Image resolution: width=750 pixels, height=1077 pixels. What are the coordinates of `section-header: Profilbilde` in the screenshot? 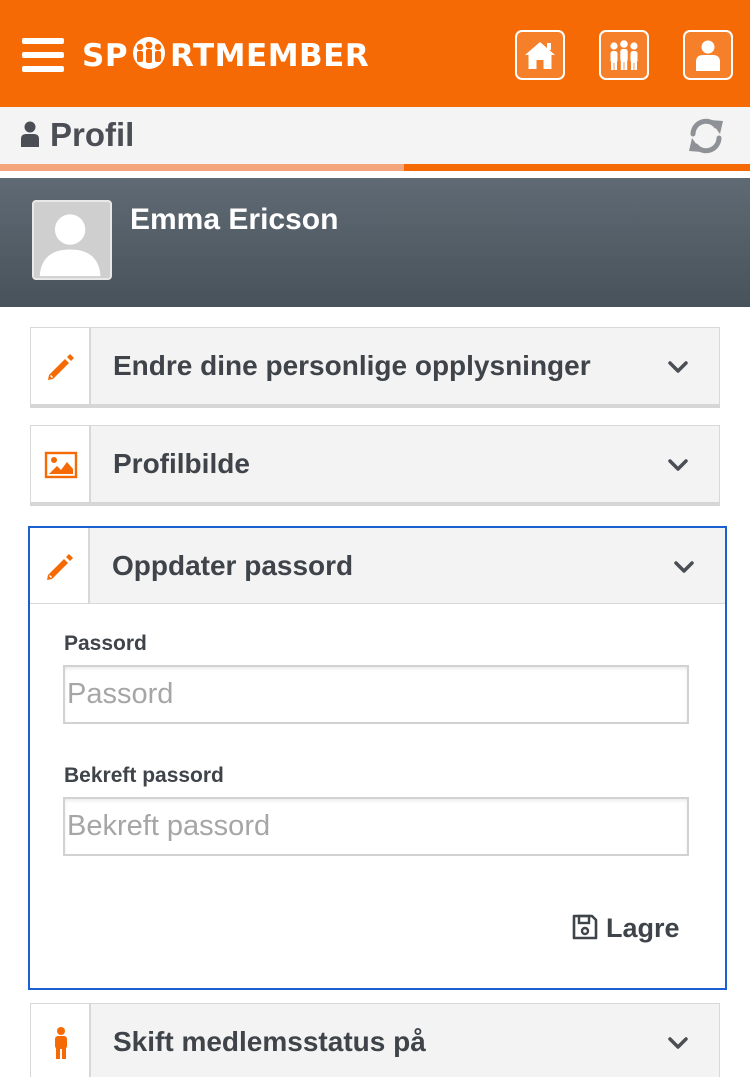 It's located at (375, 464).